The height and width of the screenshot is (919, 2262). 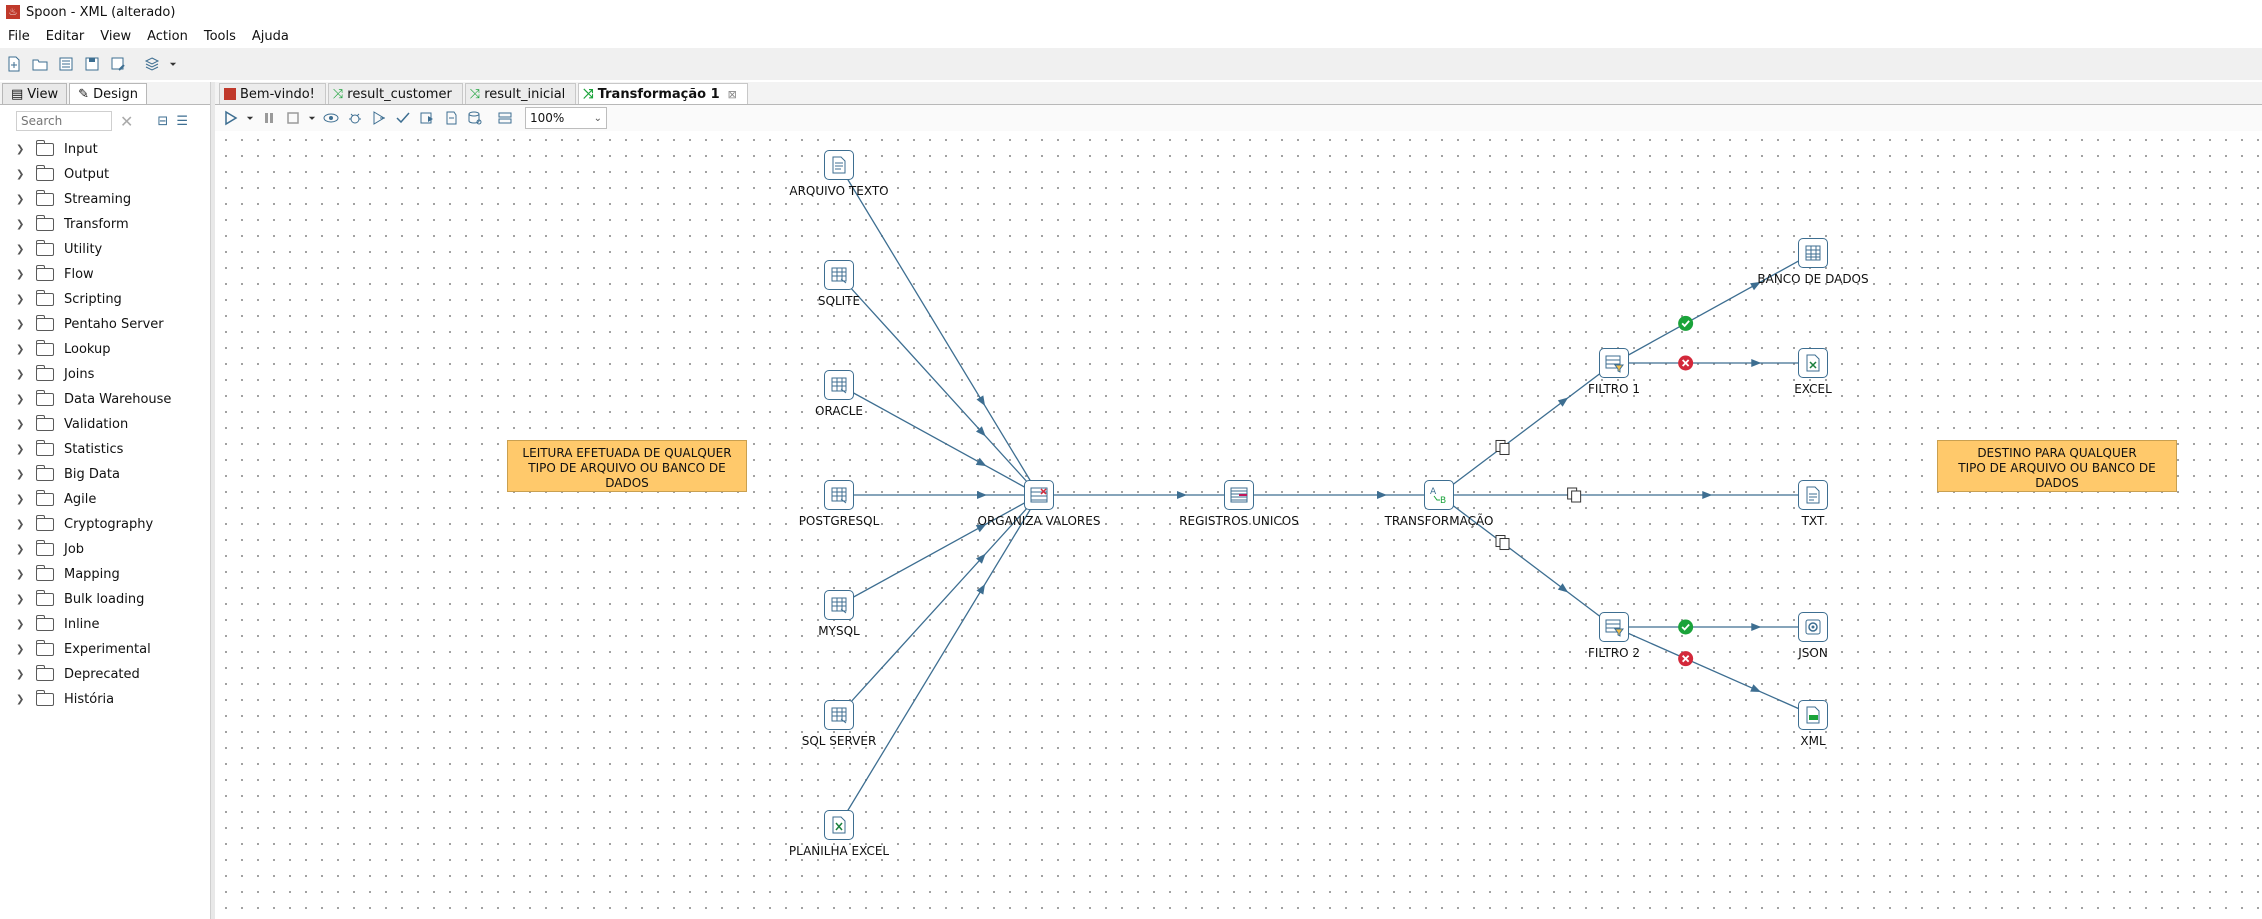 What do you see at coordinates (355, 118) in the screenshot?
I see `debug-bug-icon` at bounding box center [355, 118].